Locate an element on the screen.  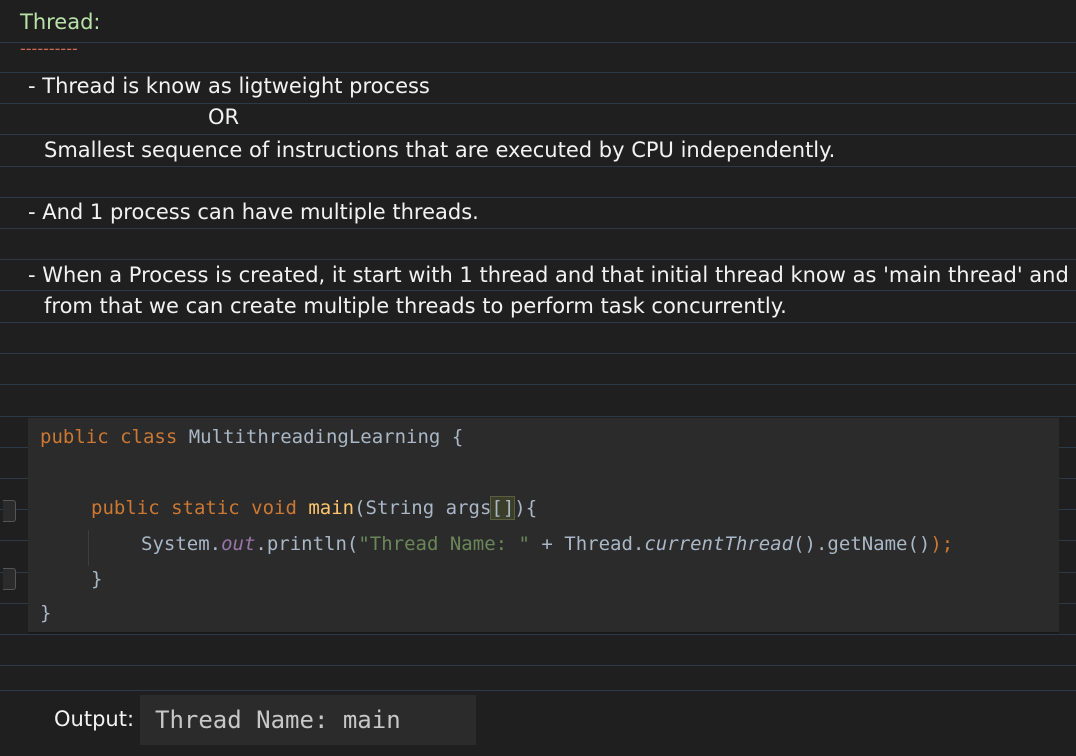
code-method-name: main is located at coordinates (331, 508).